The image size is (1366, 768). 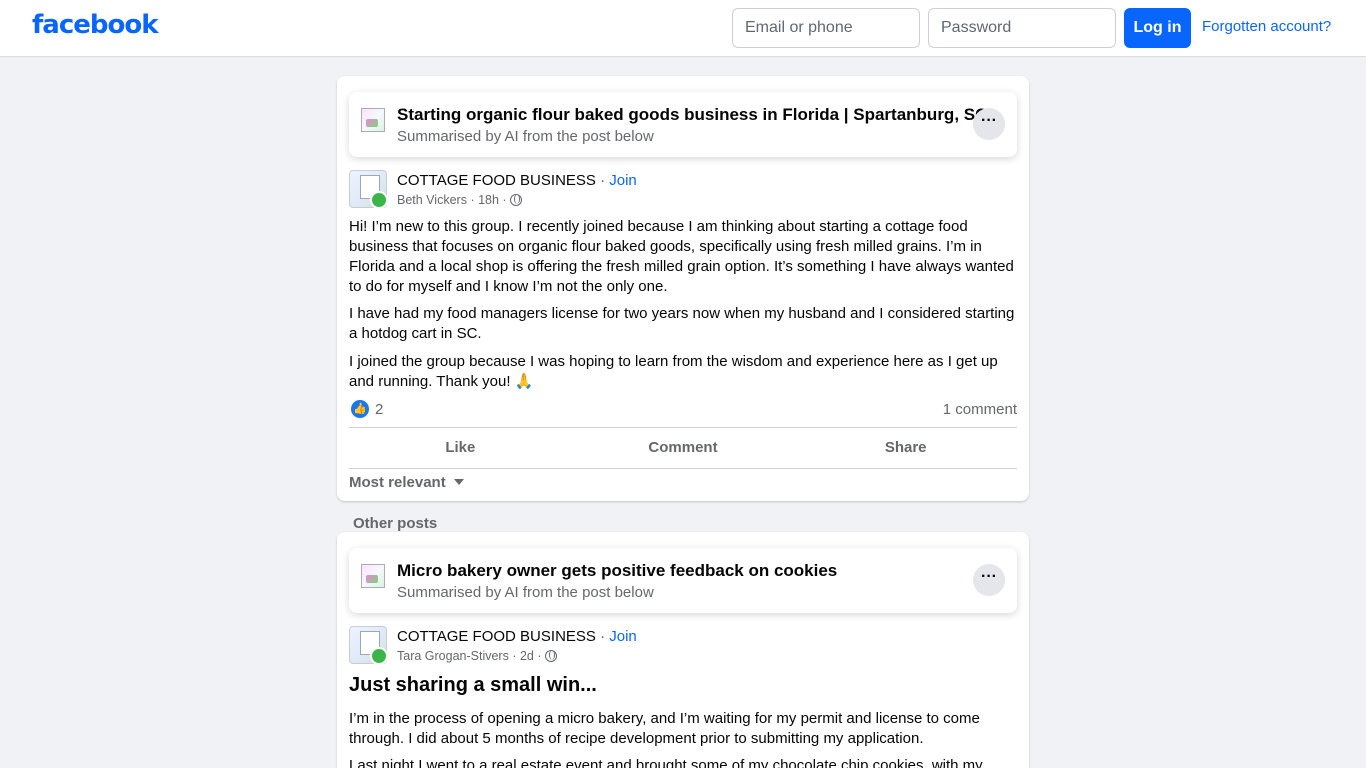 I want to click on login-button: Log in, so click(x=1157, y=28).